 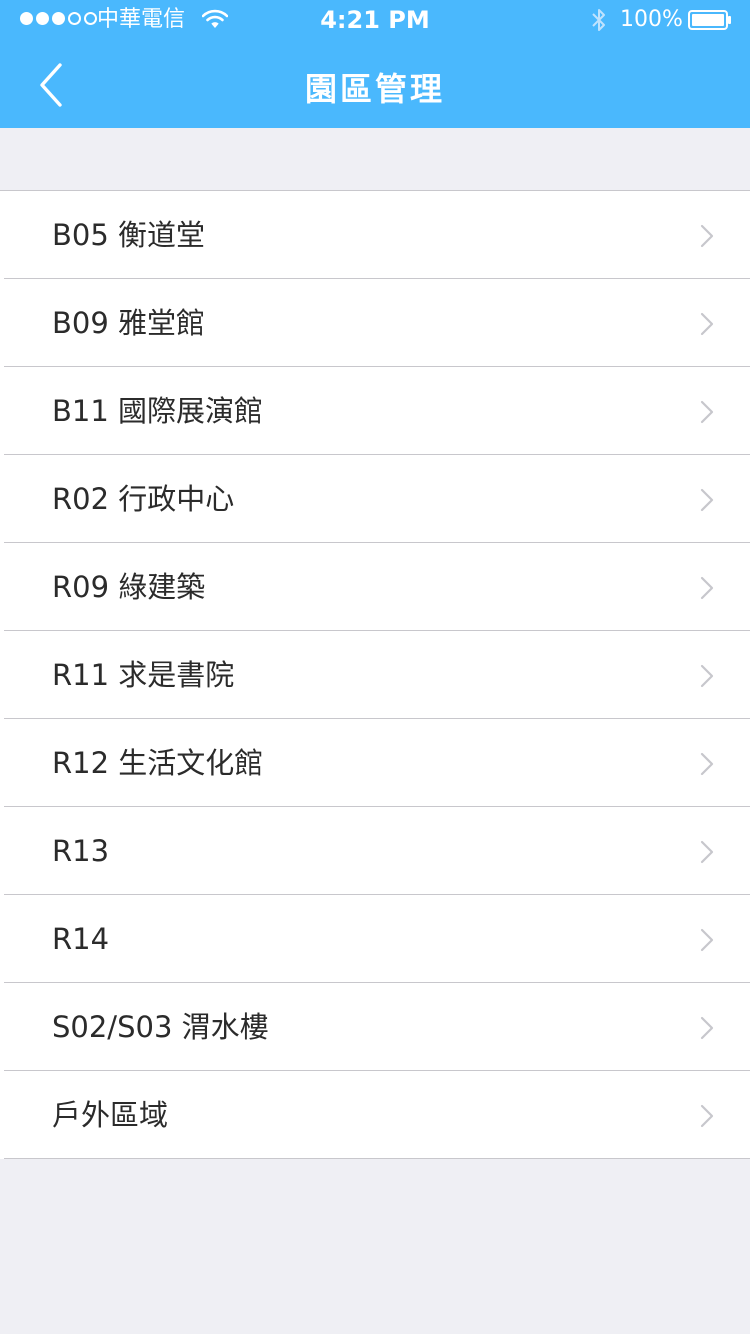 What do you see at coordinates (375, 763) in the screenshot?
I see `list-item: R12 生活文化館` at bounding box center [375, 763].